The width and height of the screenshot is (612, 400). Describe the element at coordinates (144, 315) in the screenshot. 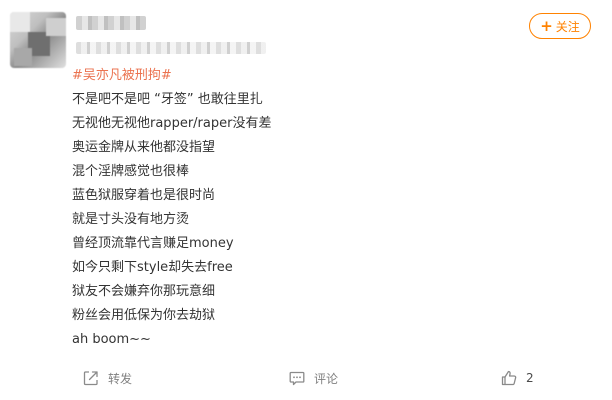

I see `post-text-line: 粉丝会用低保为你去劫狱` at that location.